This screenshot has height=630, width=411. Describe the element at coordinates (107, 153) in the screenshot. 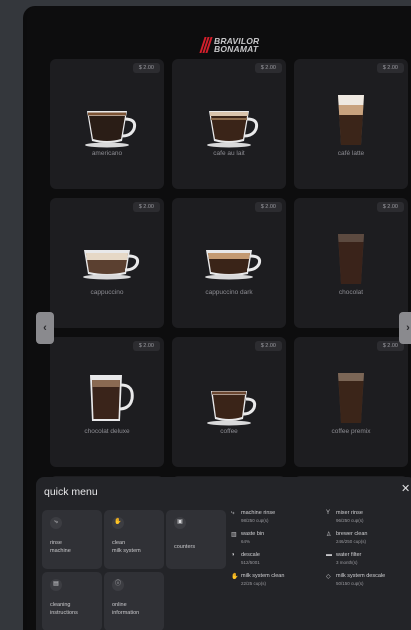

I see `product-name: americano` at that location.